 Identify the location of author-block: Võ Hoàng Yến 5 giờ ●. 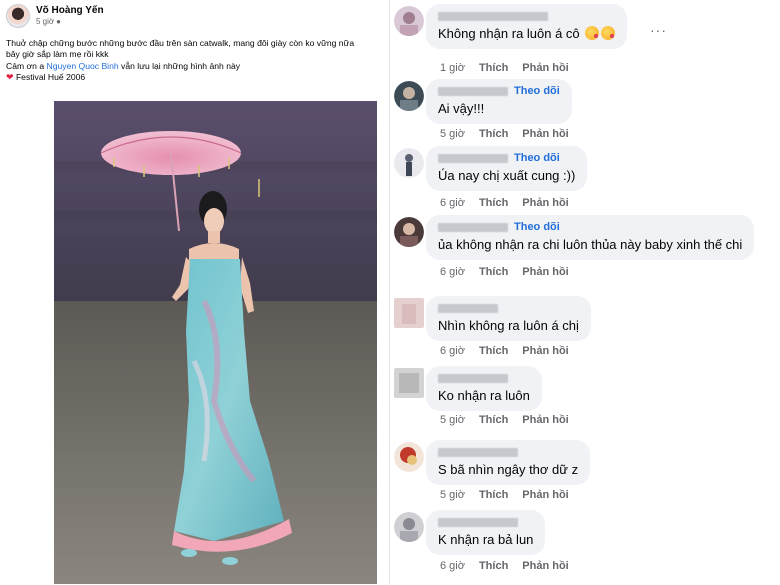
(70, 16).